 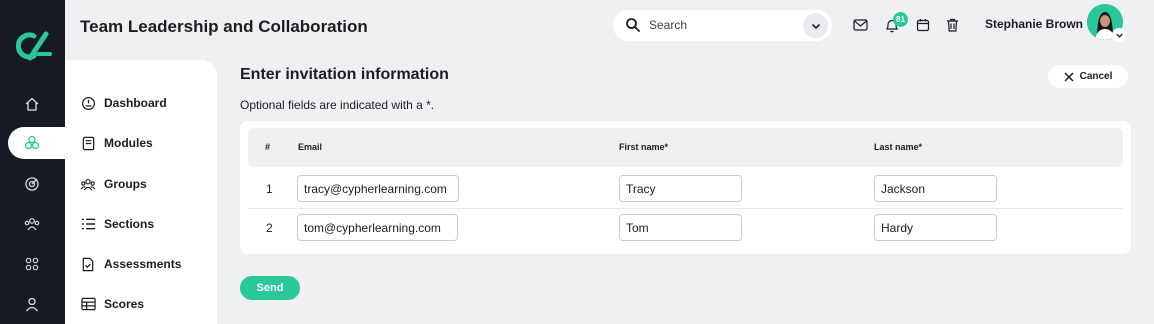 What do you see at coordinates (32, 184) in the screenshot?
I see `target-icon` at bounding box center [32, 184].